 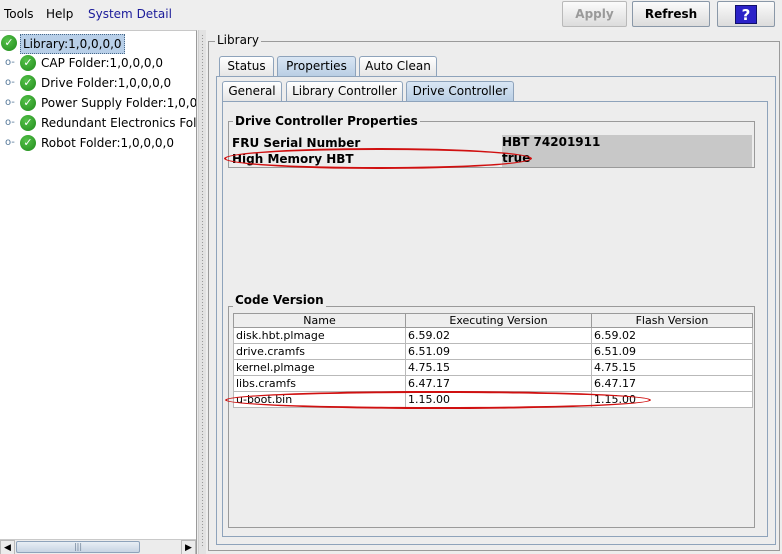 I want to click on code-name-cell: drive.cramfs, so click(x=319, y=351).